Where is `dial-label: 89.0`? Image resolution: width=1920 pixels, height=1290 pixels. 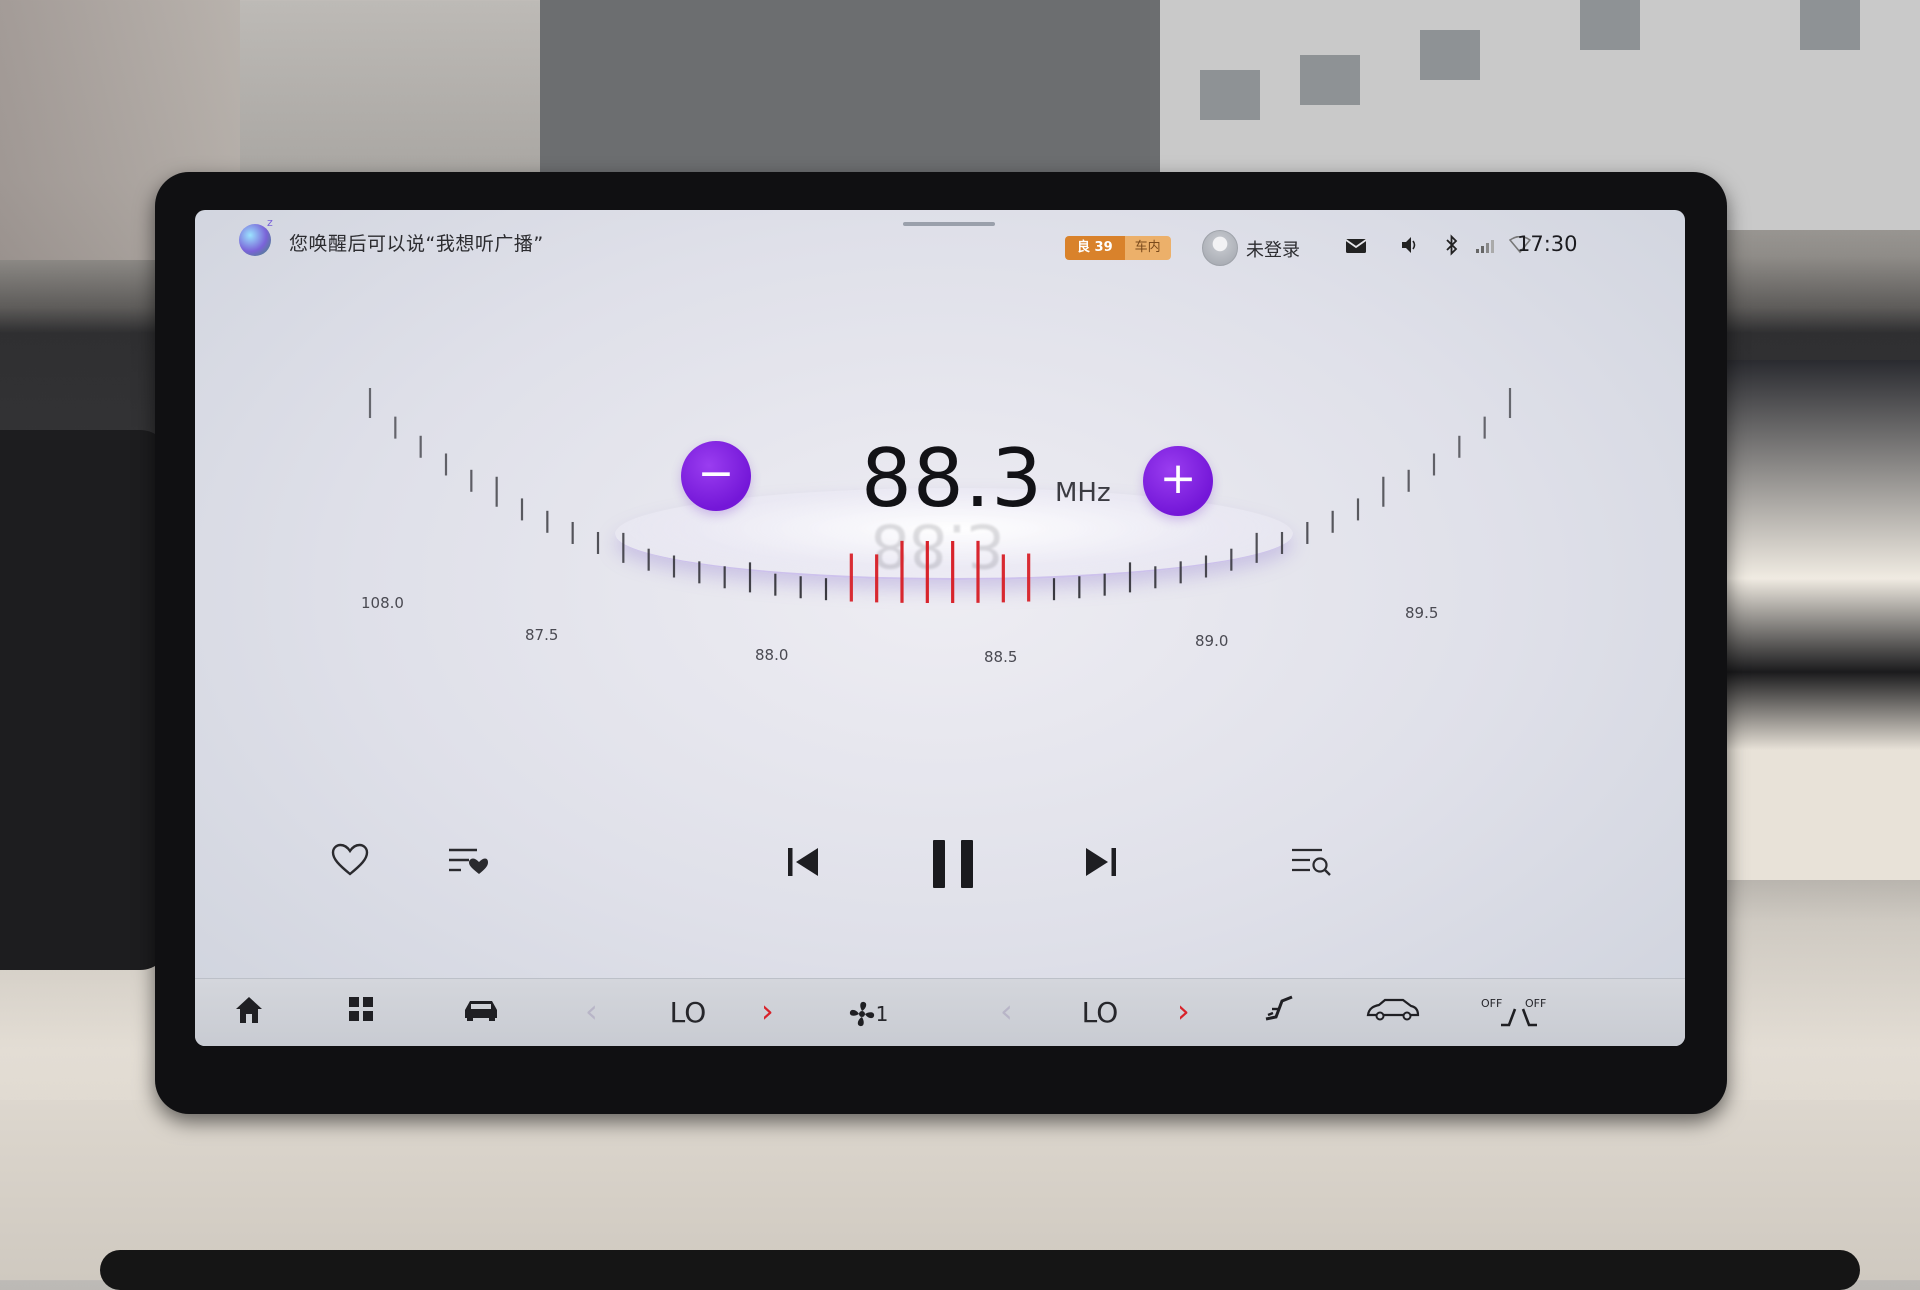
dial-label: 89.0 is located at coordinates (1211, 641).